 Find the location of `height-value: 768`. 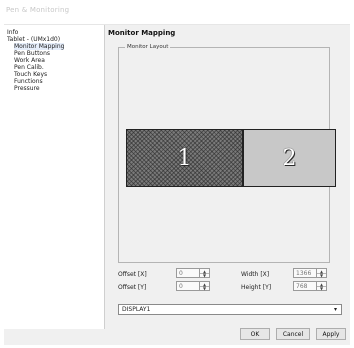

height-value: 768 is located at coordinates (302, 286).